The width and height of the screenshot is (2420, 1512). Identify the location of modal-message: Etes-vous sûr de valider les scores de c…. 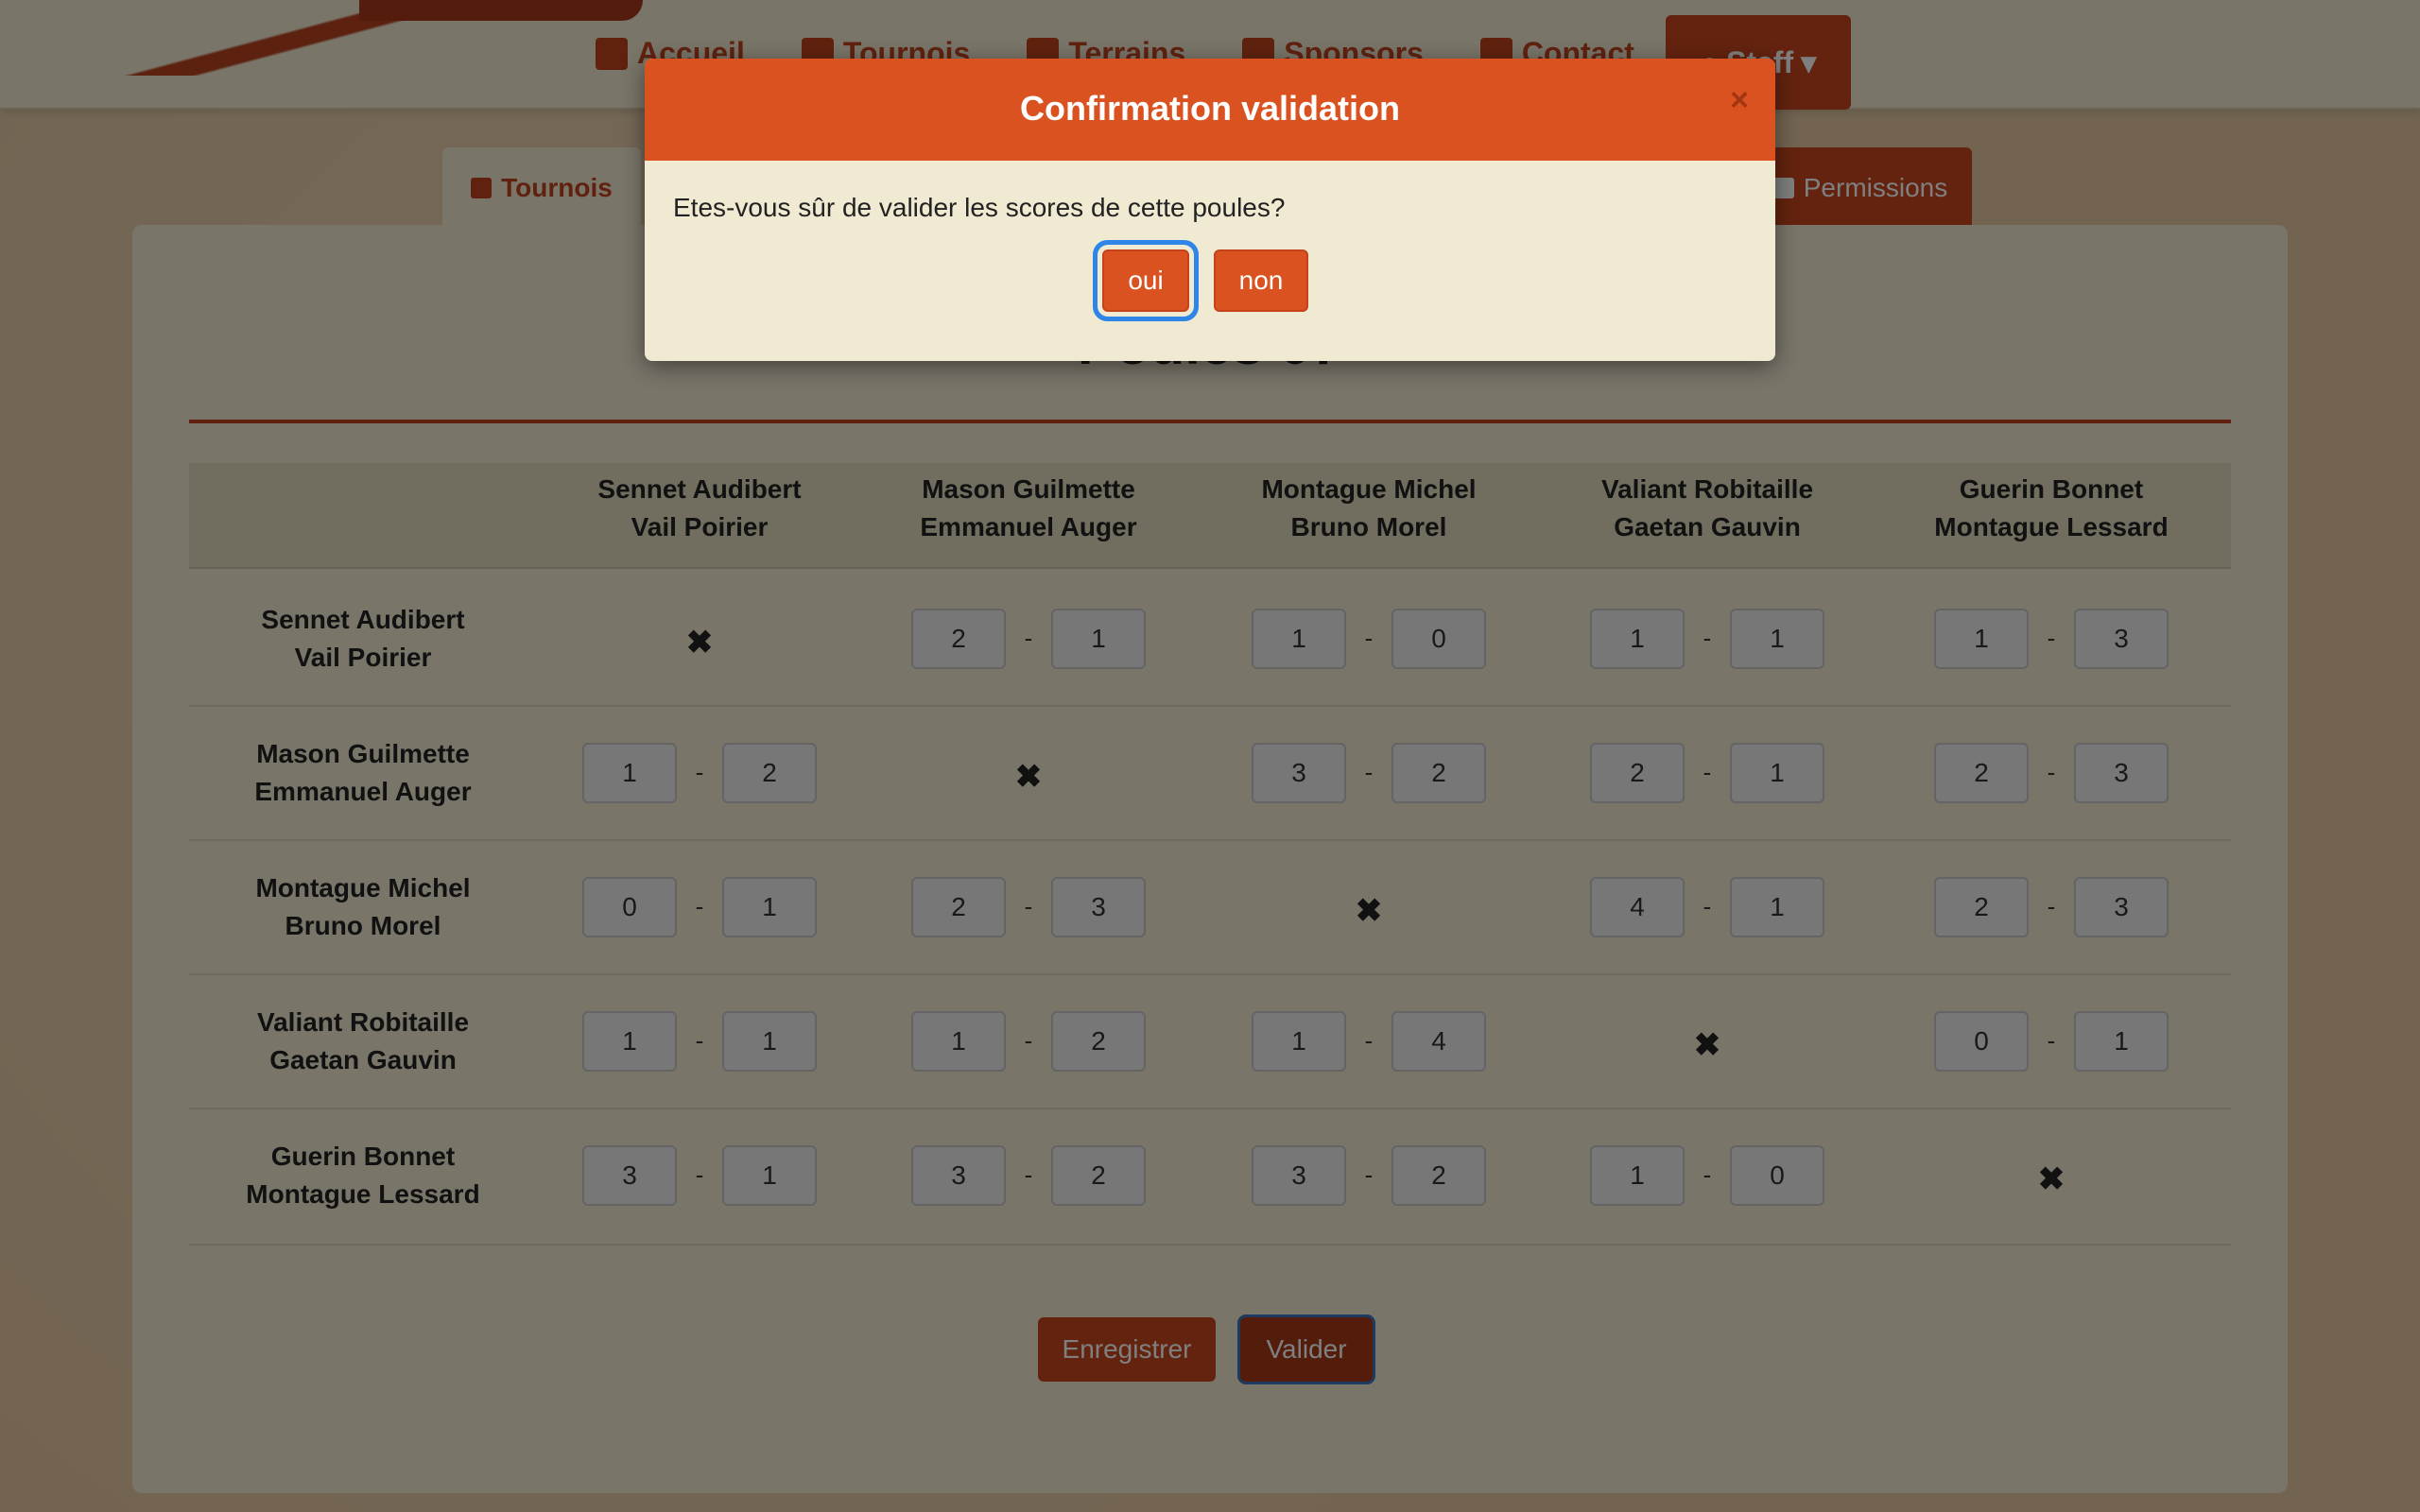
(979, 207).